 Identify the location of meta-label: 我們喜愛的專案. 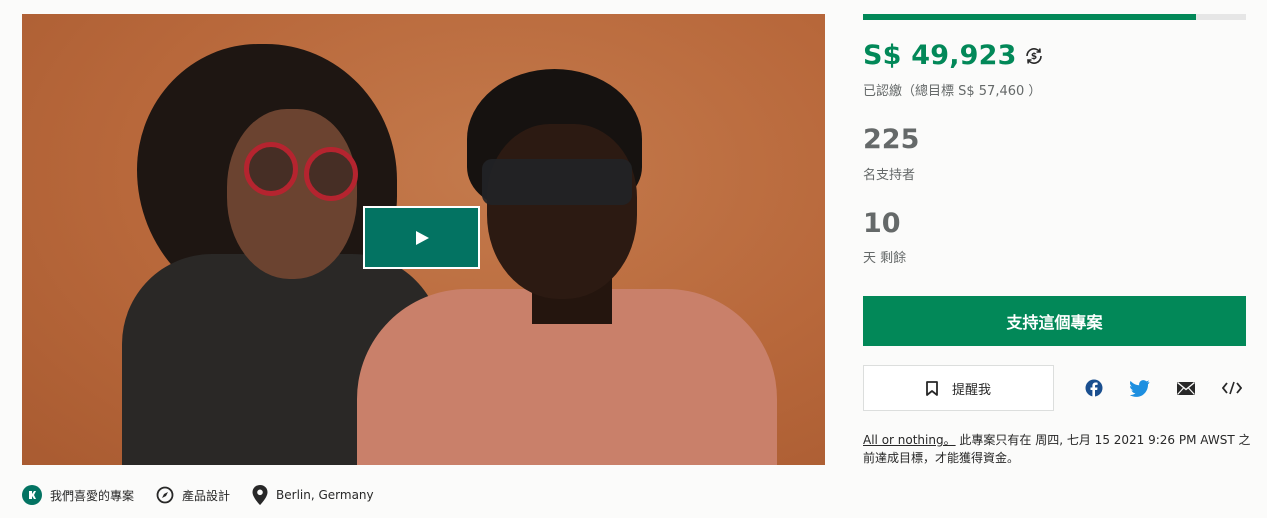
(92, 495).